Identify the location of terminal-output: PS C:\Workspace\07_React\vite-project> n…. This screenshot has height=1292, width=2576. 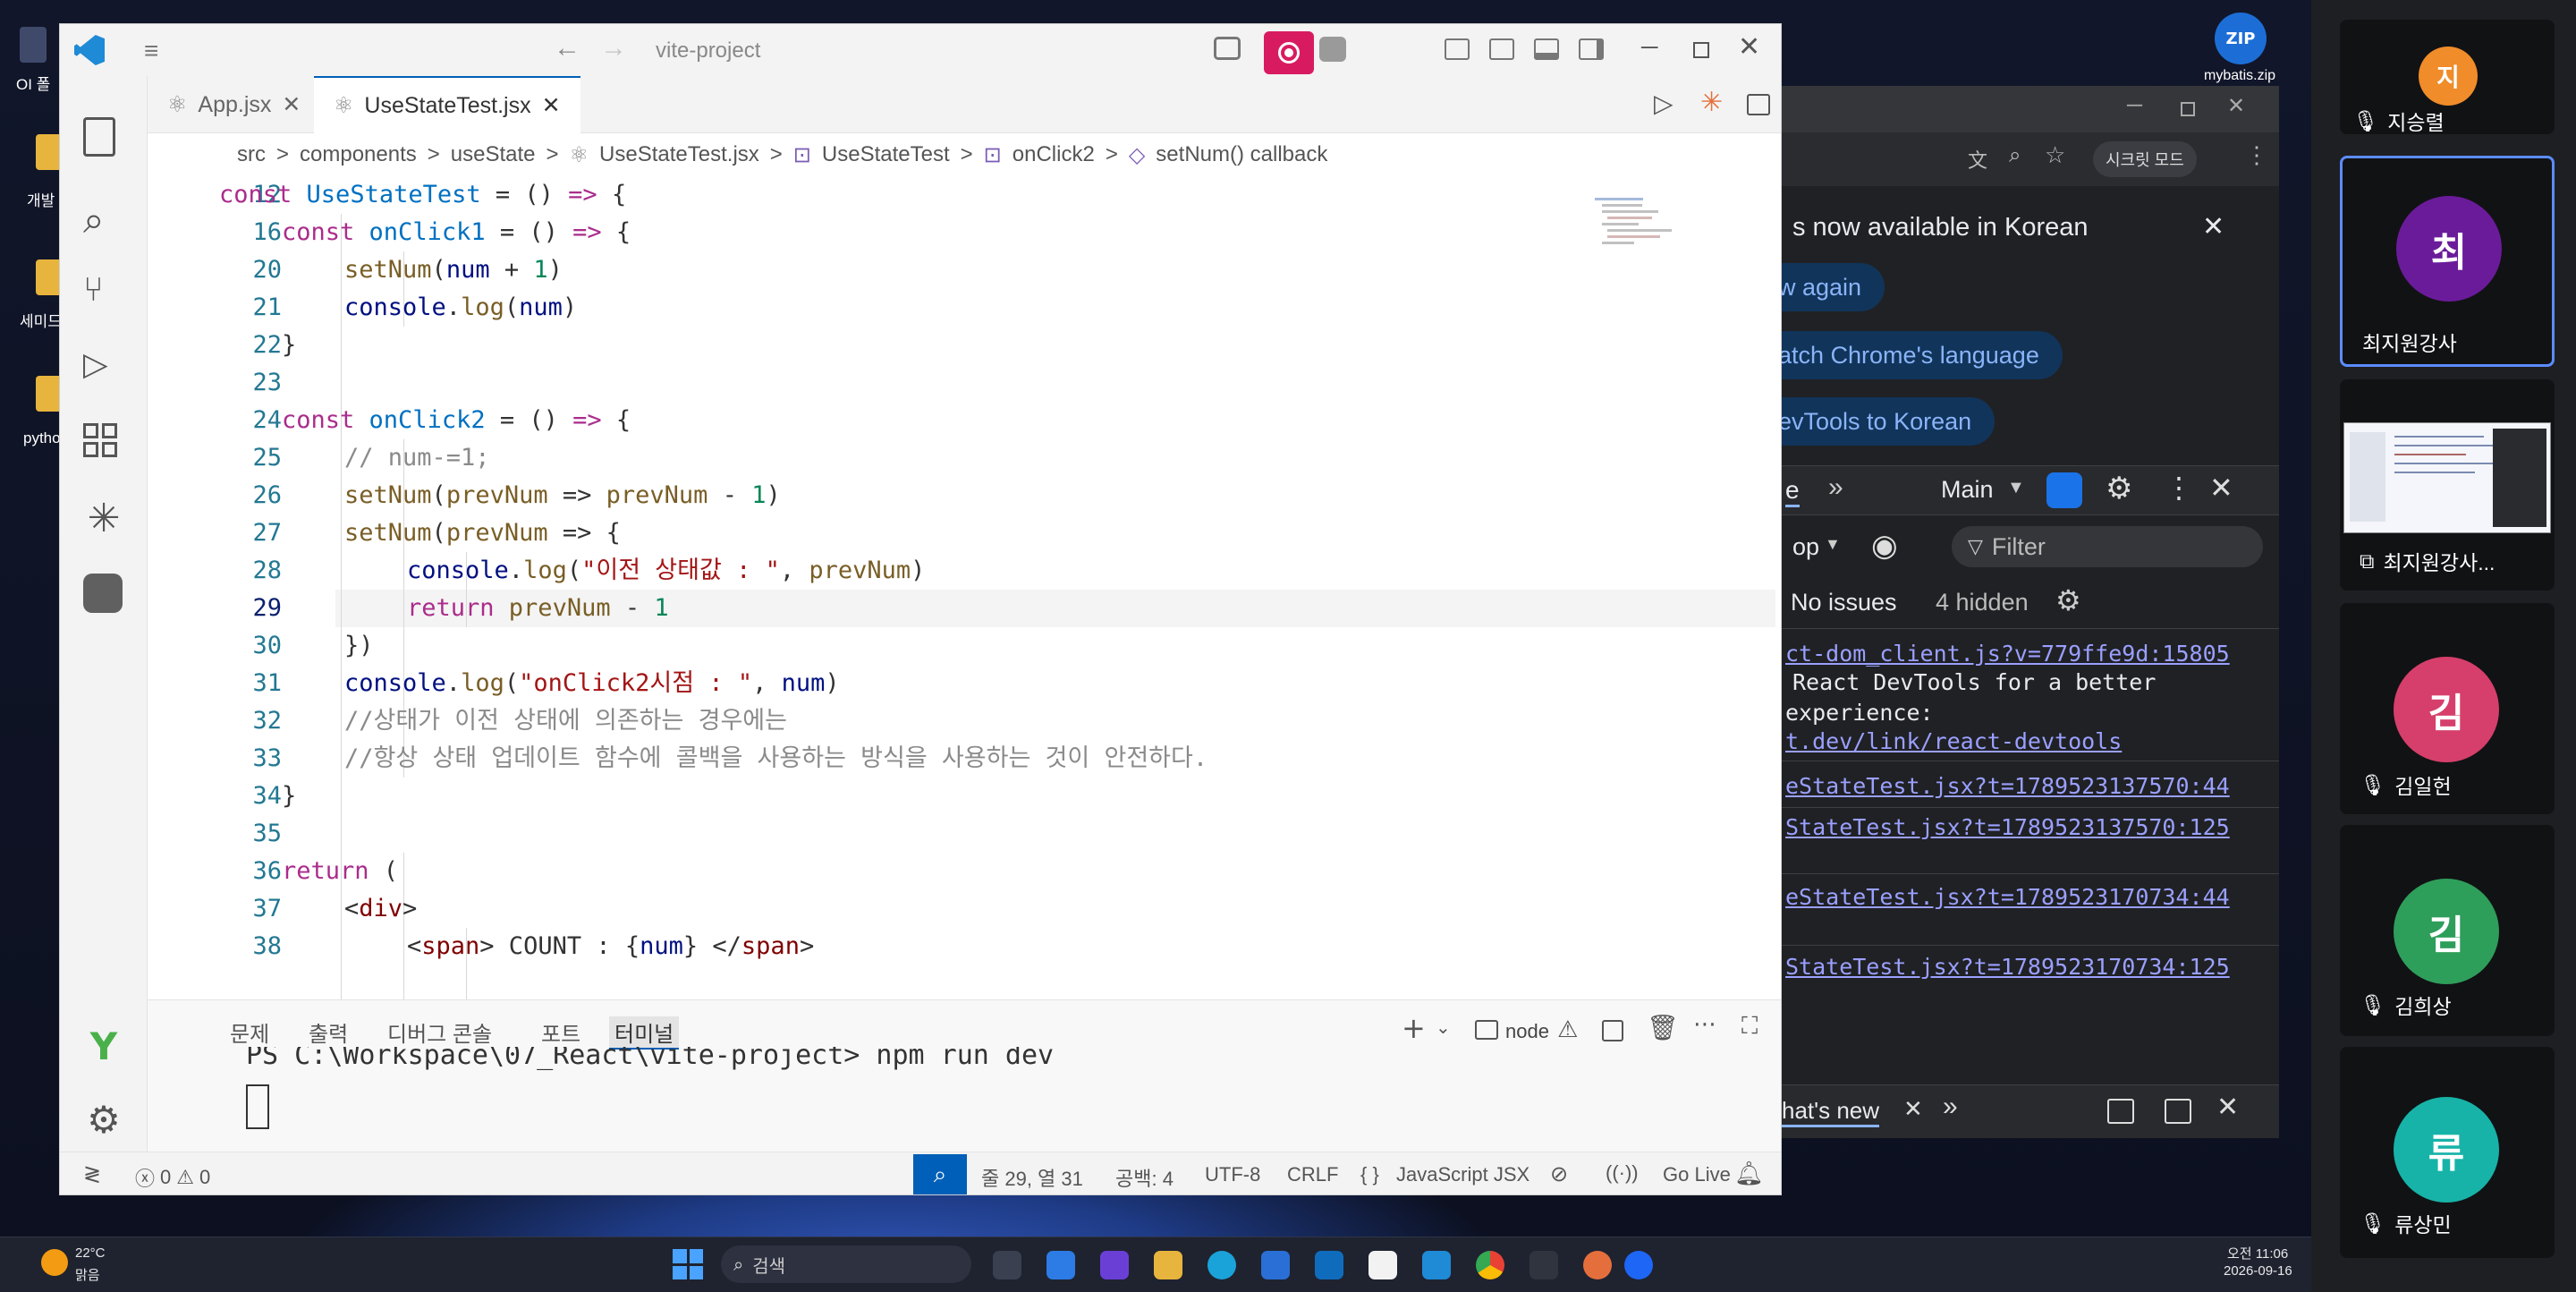
(1006, 1060).